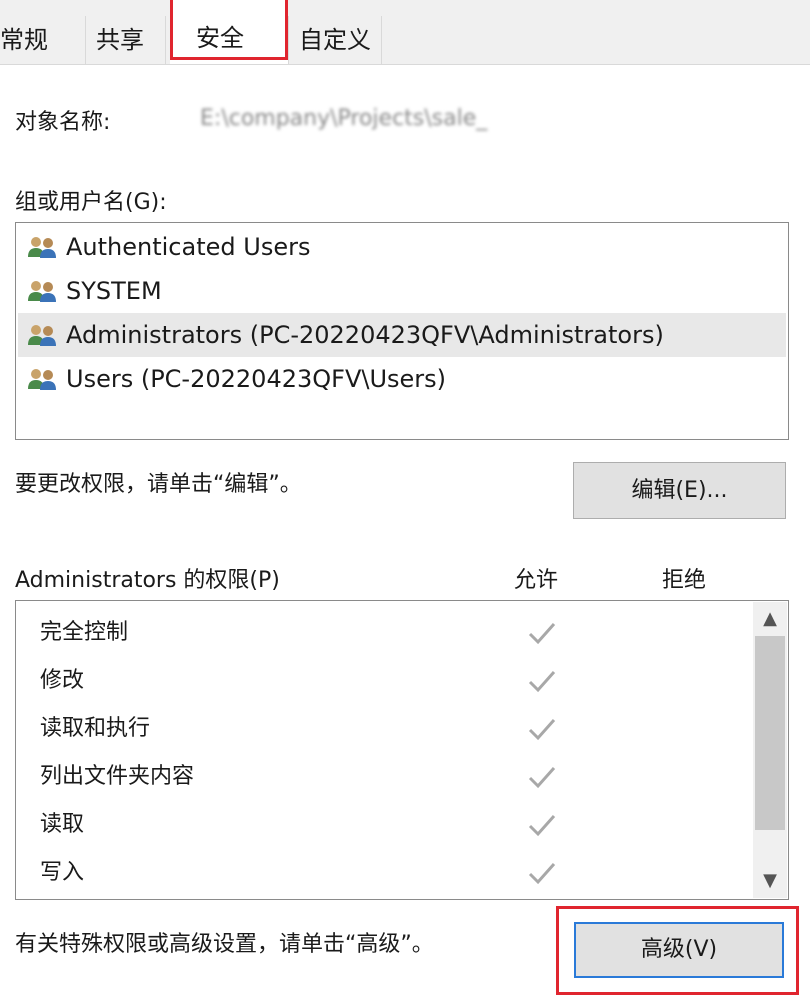 This screenshot has height=1004, width=810. Describe the element at coordinates (390, 825) in the screenshot. I see `permission-row: 读取` at that location.